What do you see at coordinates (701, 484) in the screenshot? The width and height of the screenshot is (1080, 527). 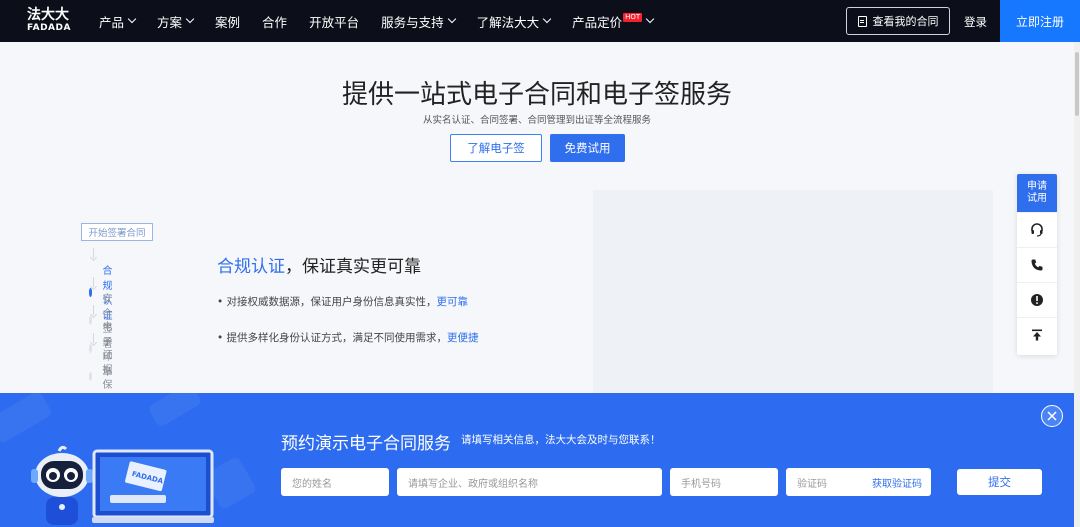 I see `phone-placeholder: 手机号码` at bounding box center [701, 484].